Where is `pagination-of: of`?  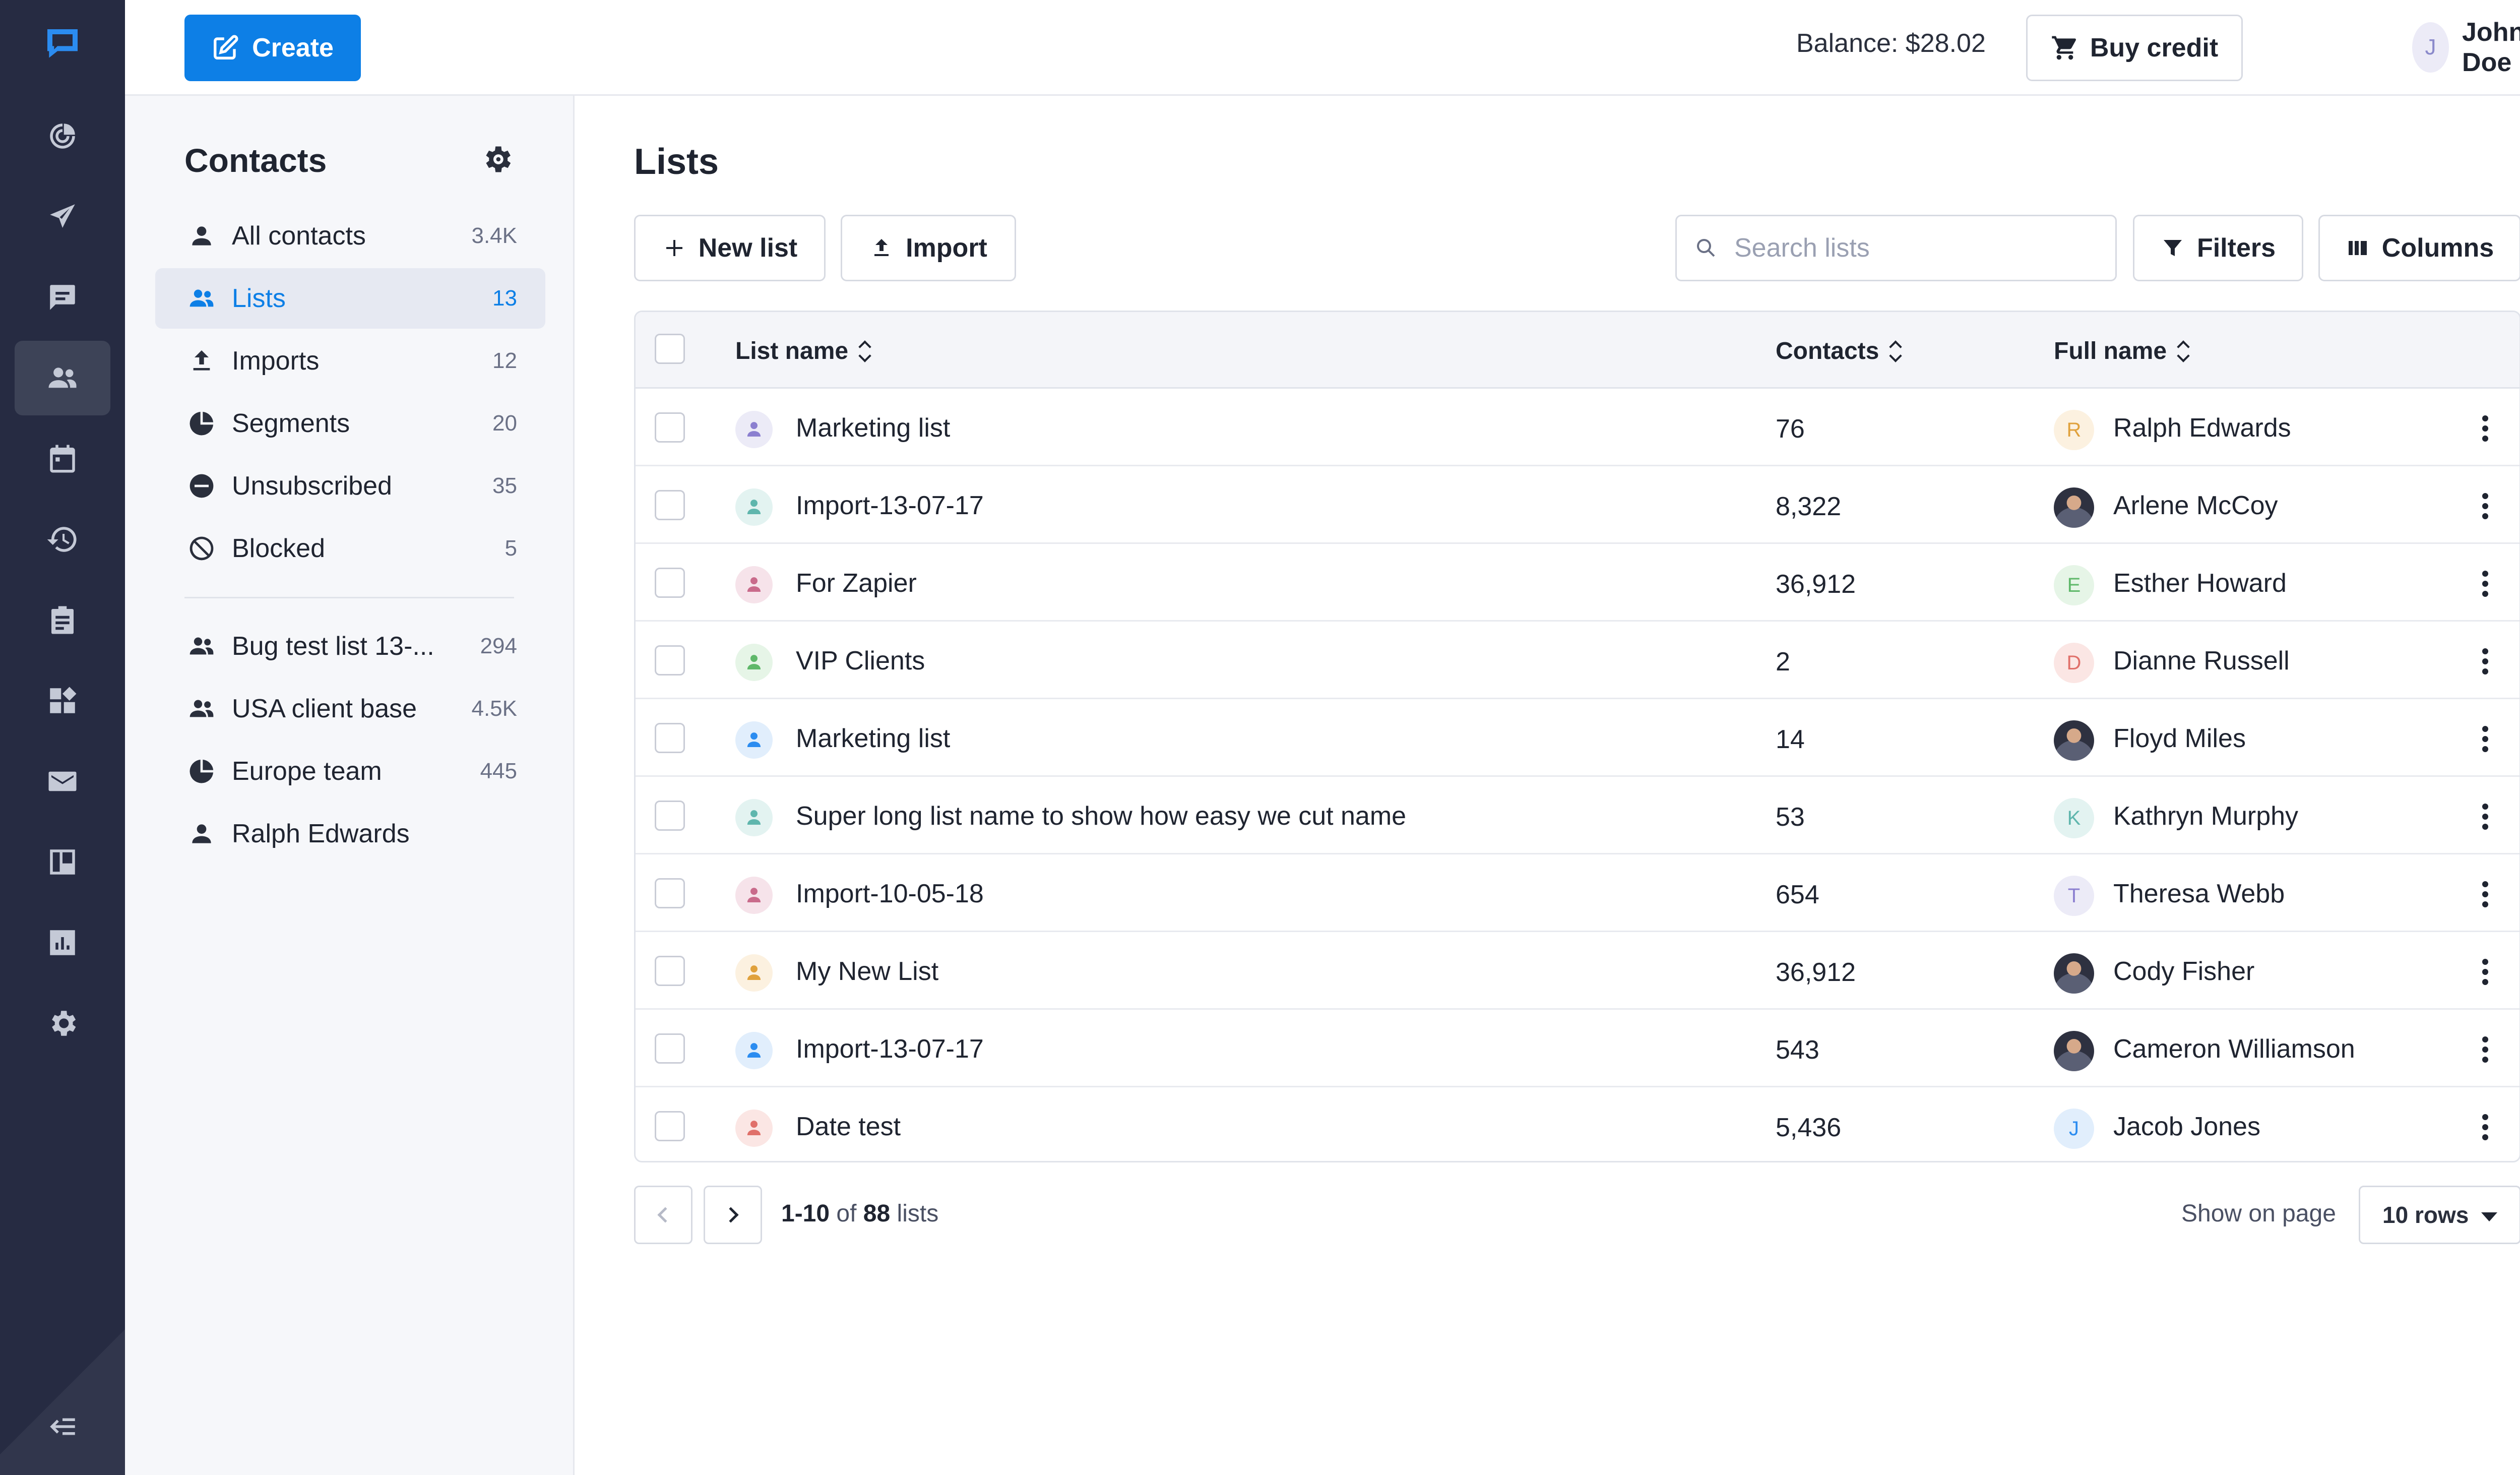
pagination-of: of is located at coordinates (846, 1213).